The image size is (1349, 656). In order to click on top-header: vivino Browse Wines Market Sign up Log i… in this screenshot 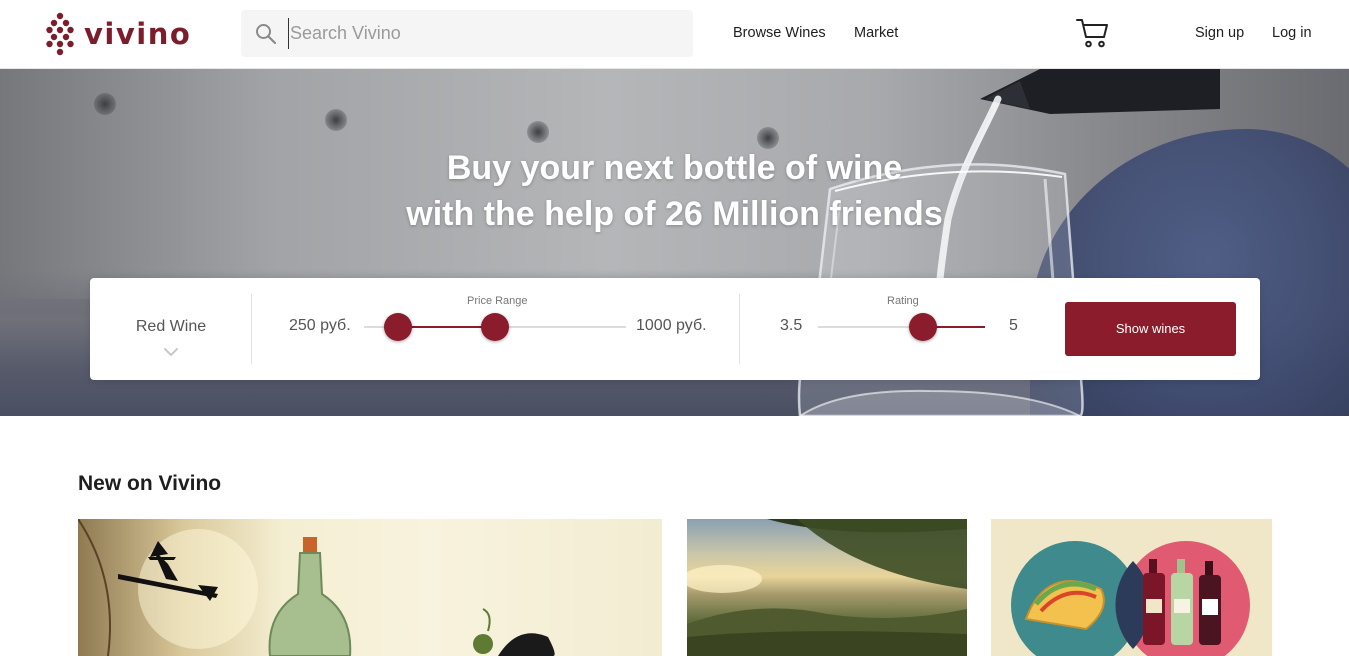, I will do `click(674, 34)`.